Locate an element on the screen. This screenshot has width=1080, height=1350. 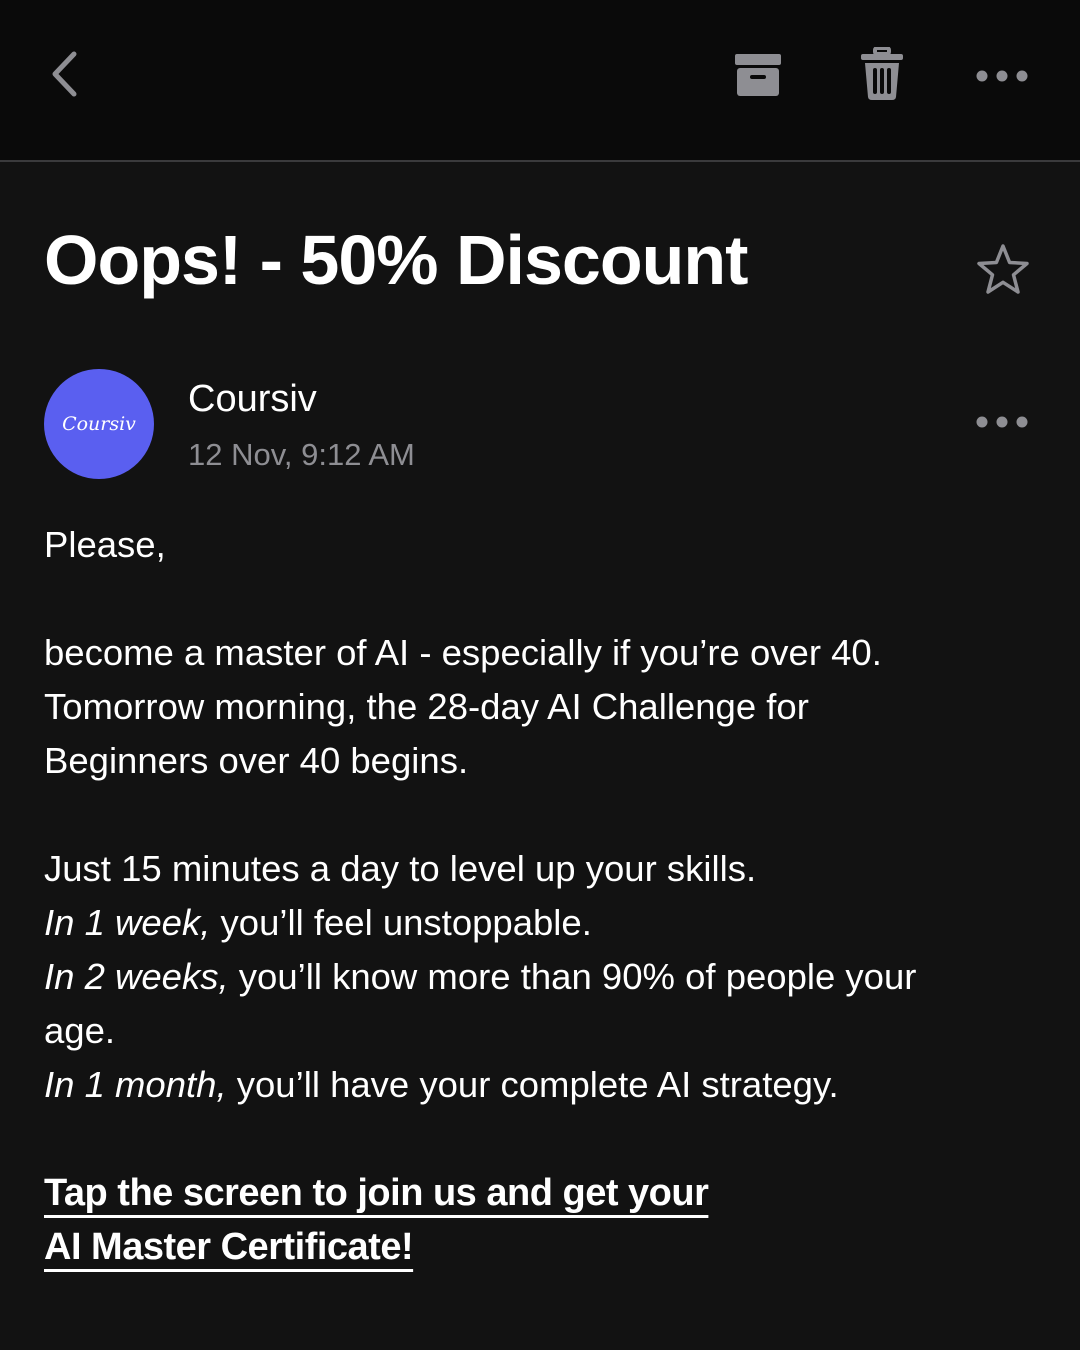
sender-avatar: Coursiv is located at coordinates (99, 424).